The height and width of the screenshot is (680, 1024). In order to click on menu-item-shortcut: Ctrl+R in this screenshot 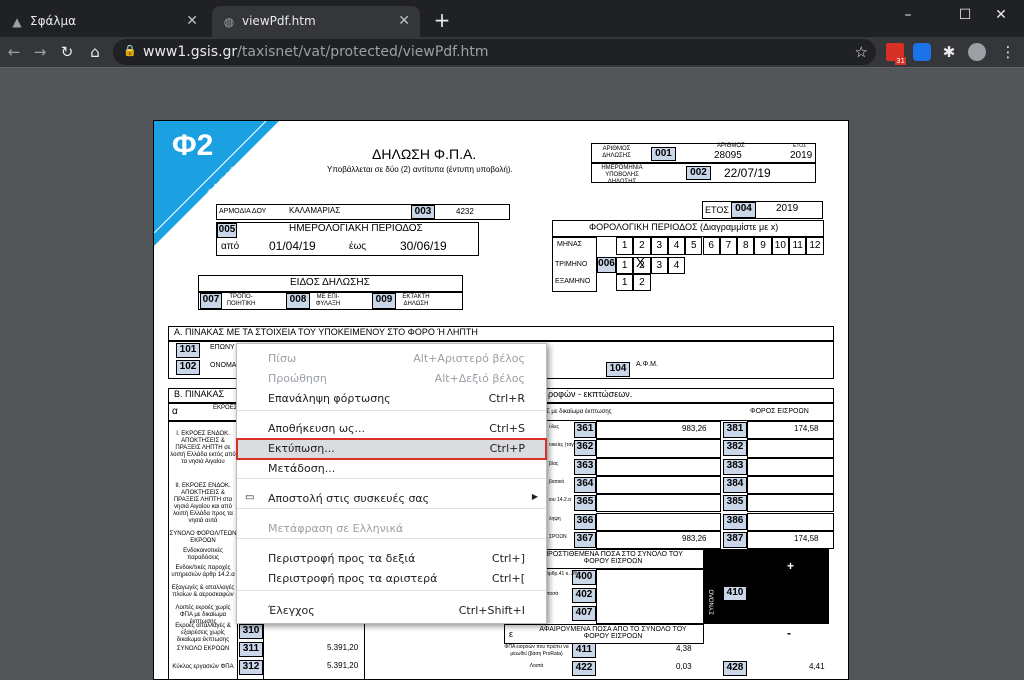, I will do `click(506, 398)`.